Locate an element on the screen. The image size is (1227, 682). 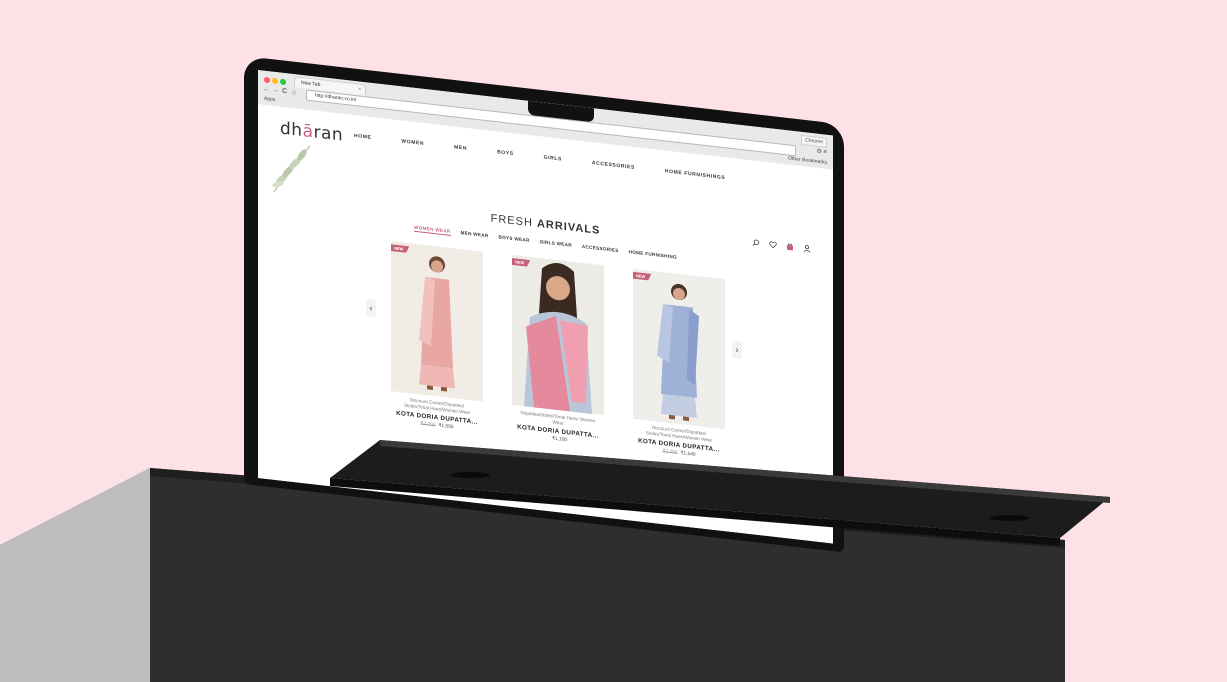
nav-boys: BOYS is located at coordinates (505, 153).